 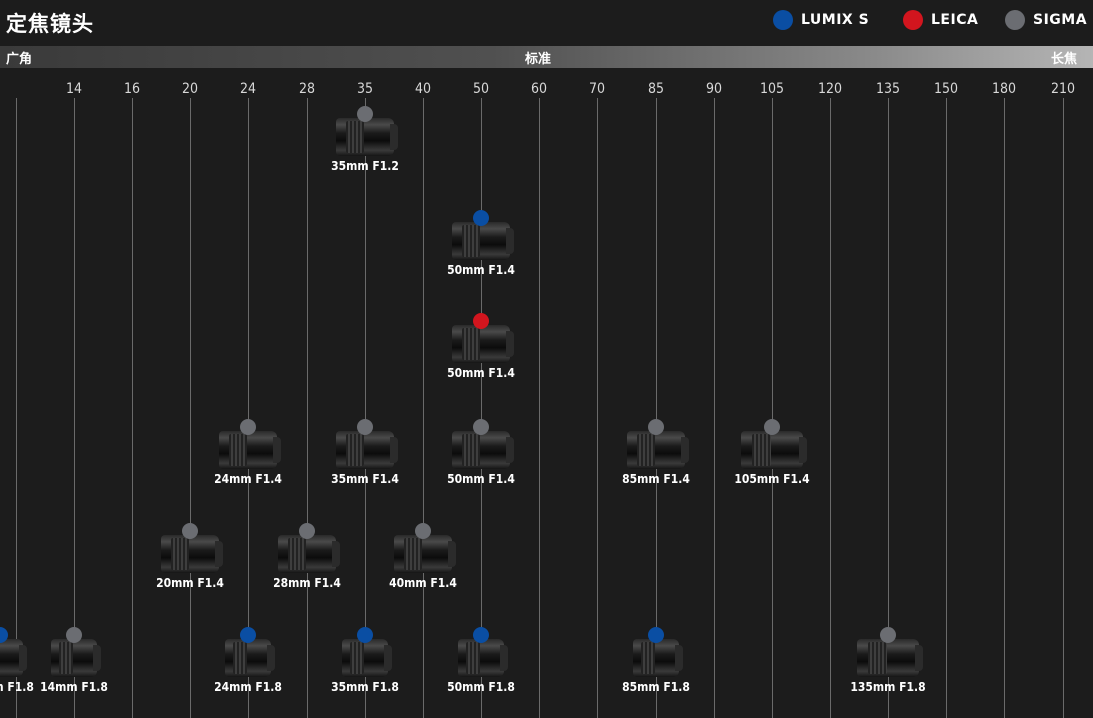 I want to click on lens-item: 28mm F1.4, so click(x=307, y=556).